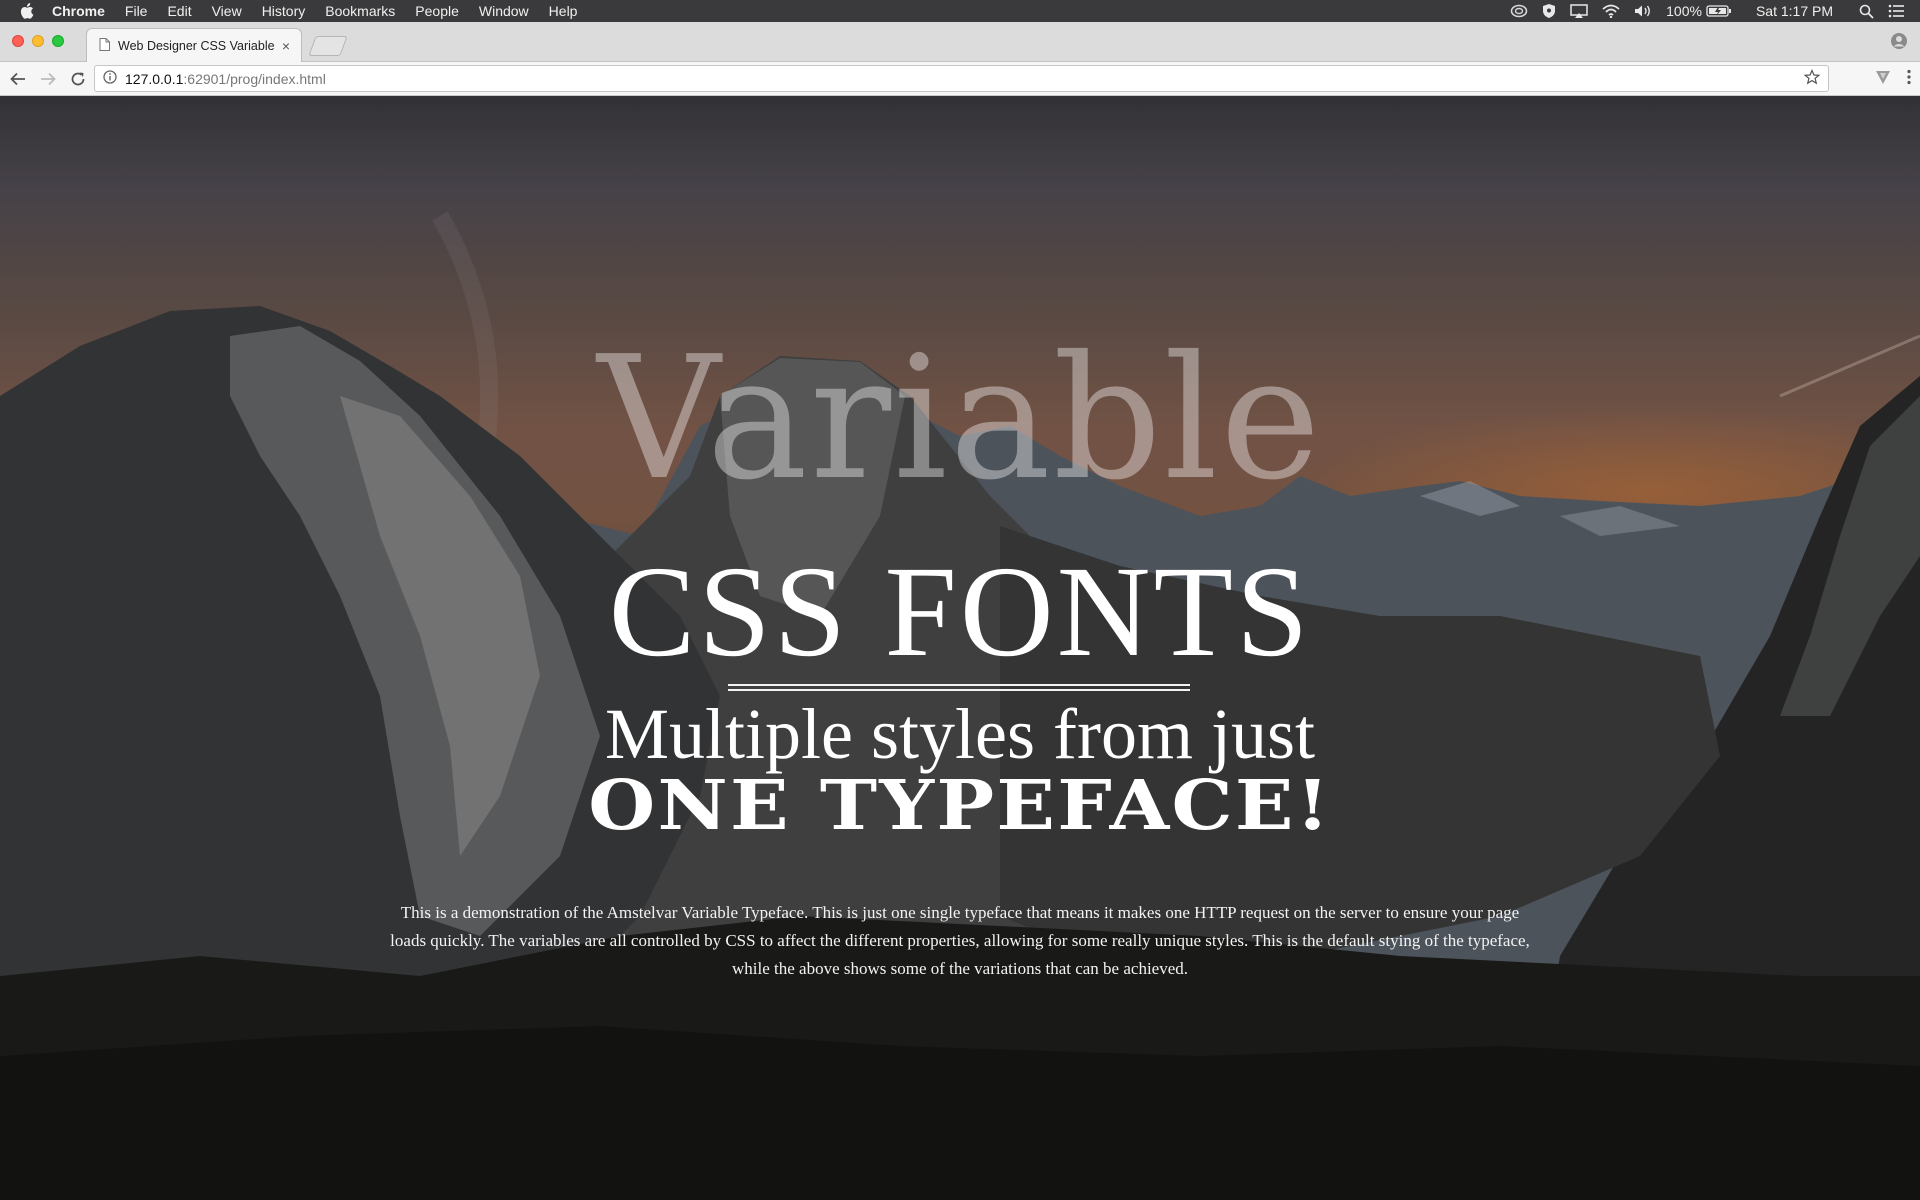 Image resolution: width=1920 pixels, height=1200 pixels. What do you see at coordinates (1896, 11) in the screenshot?
I see `notification-center-icon` at bounding box center [1896, 11].